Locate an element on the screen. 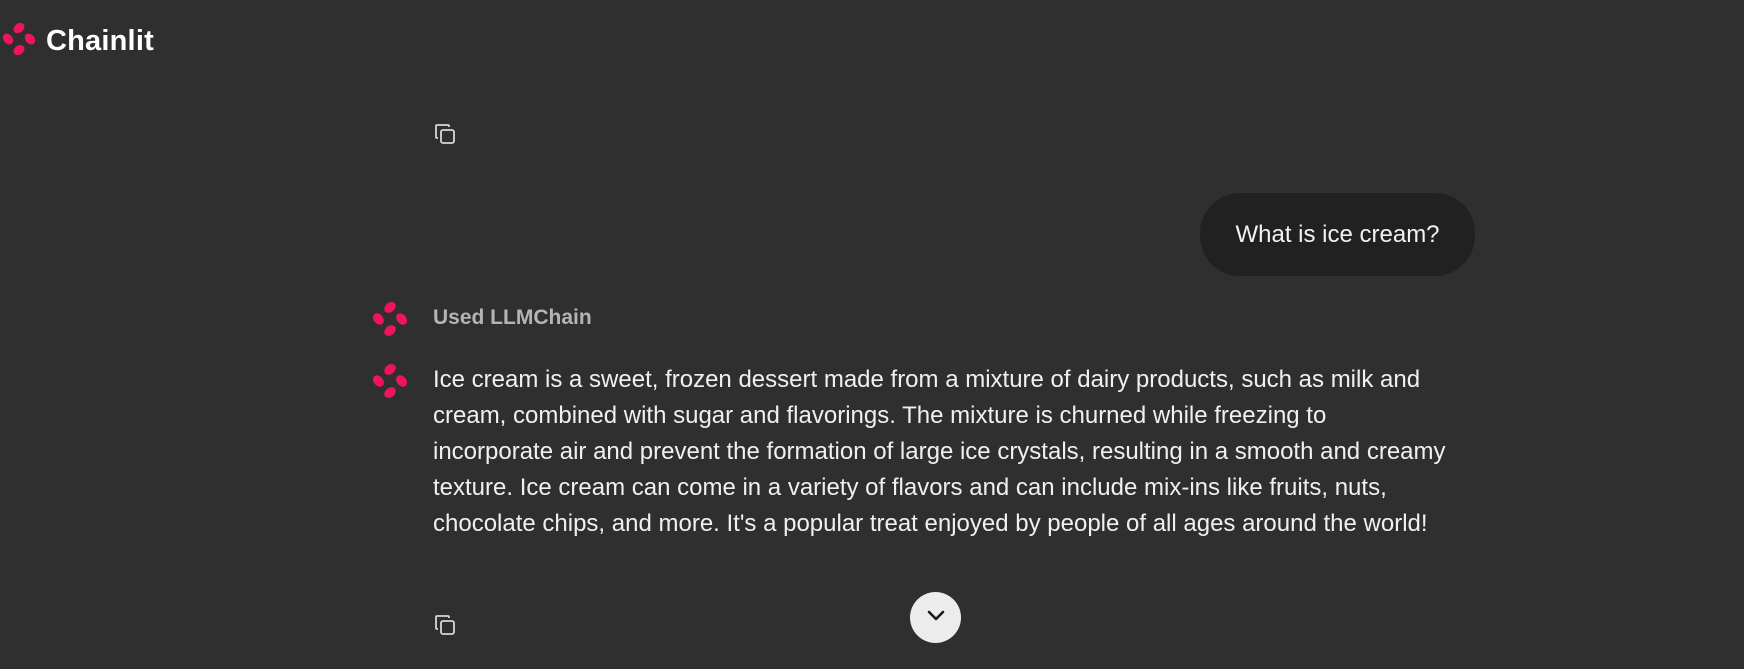 Image resolution: width=1744 pixels, height=669 pixels. user-message-text: What is ice cream? is located at coordinates (1337, 234).